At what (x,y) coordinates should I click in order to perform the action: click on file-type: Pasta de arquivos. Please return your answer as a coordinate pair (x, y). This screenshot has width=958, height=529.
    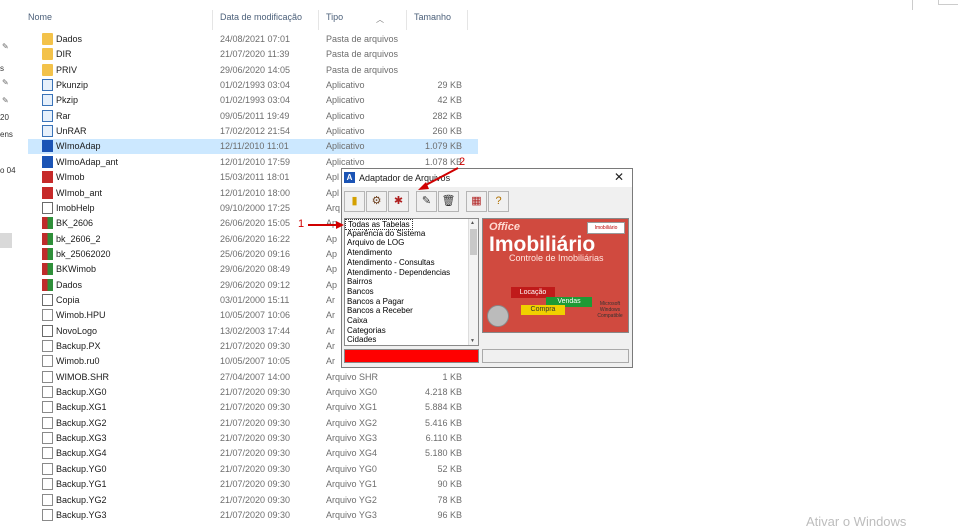
    Looking at the image, I should click on (362, 39).